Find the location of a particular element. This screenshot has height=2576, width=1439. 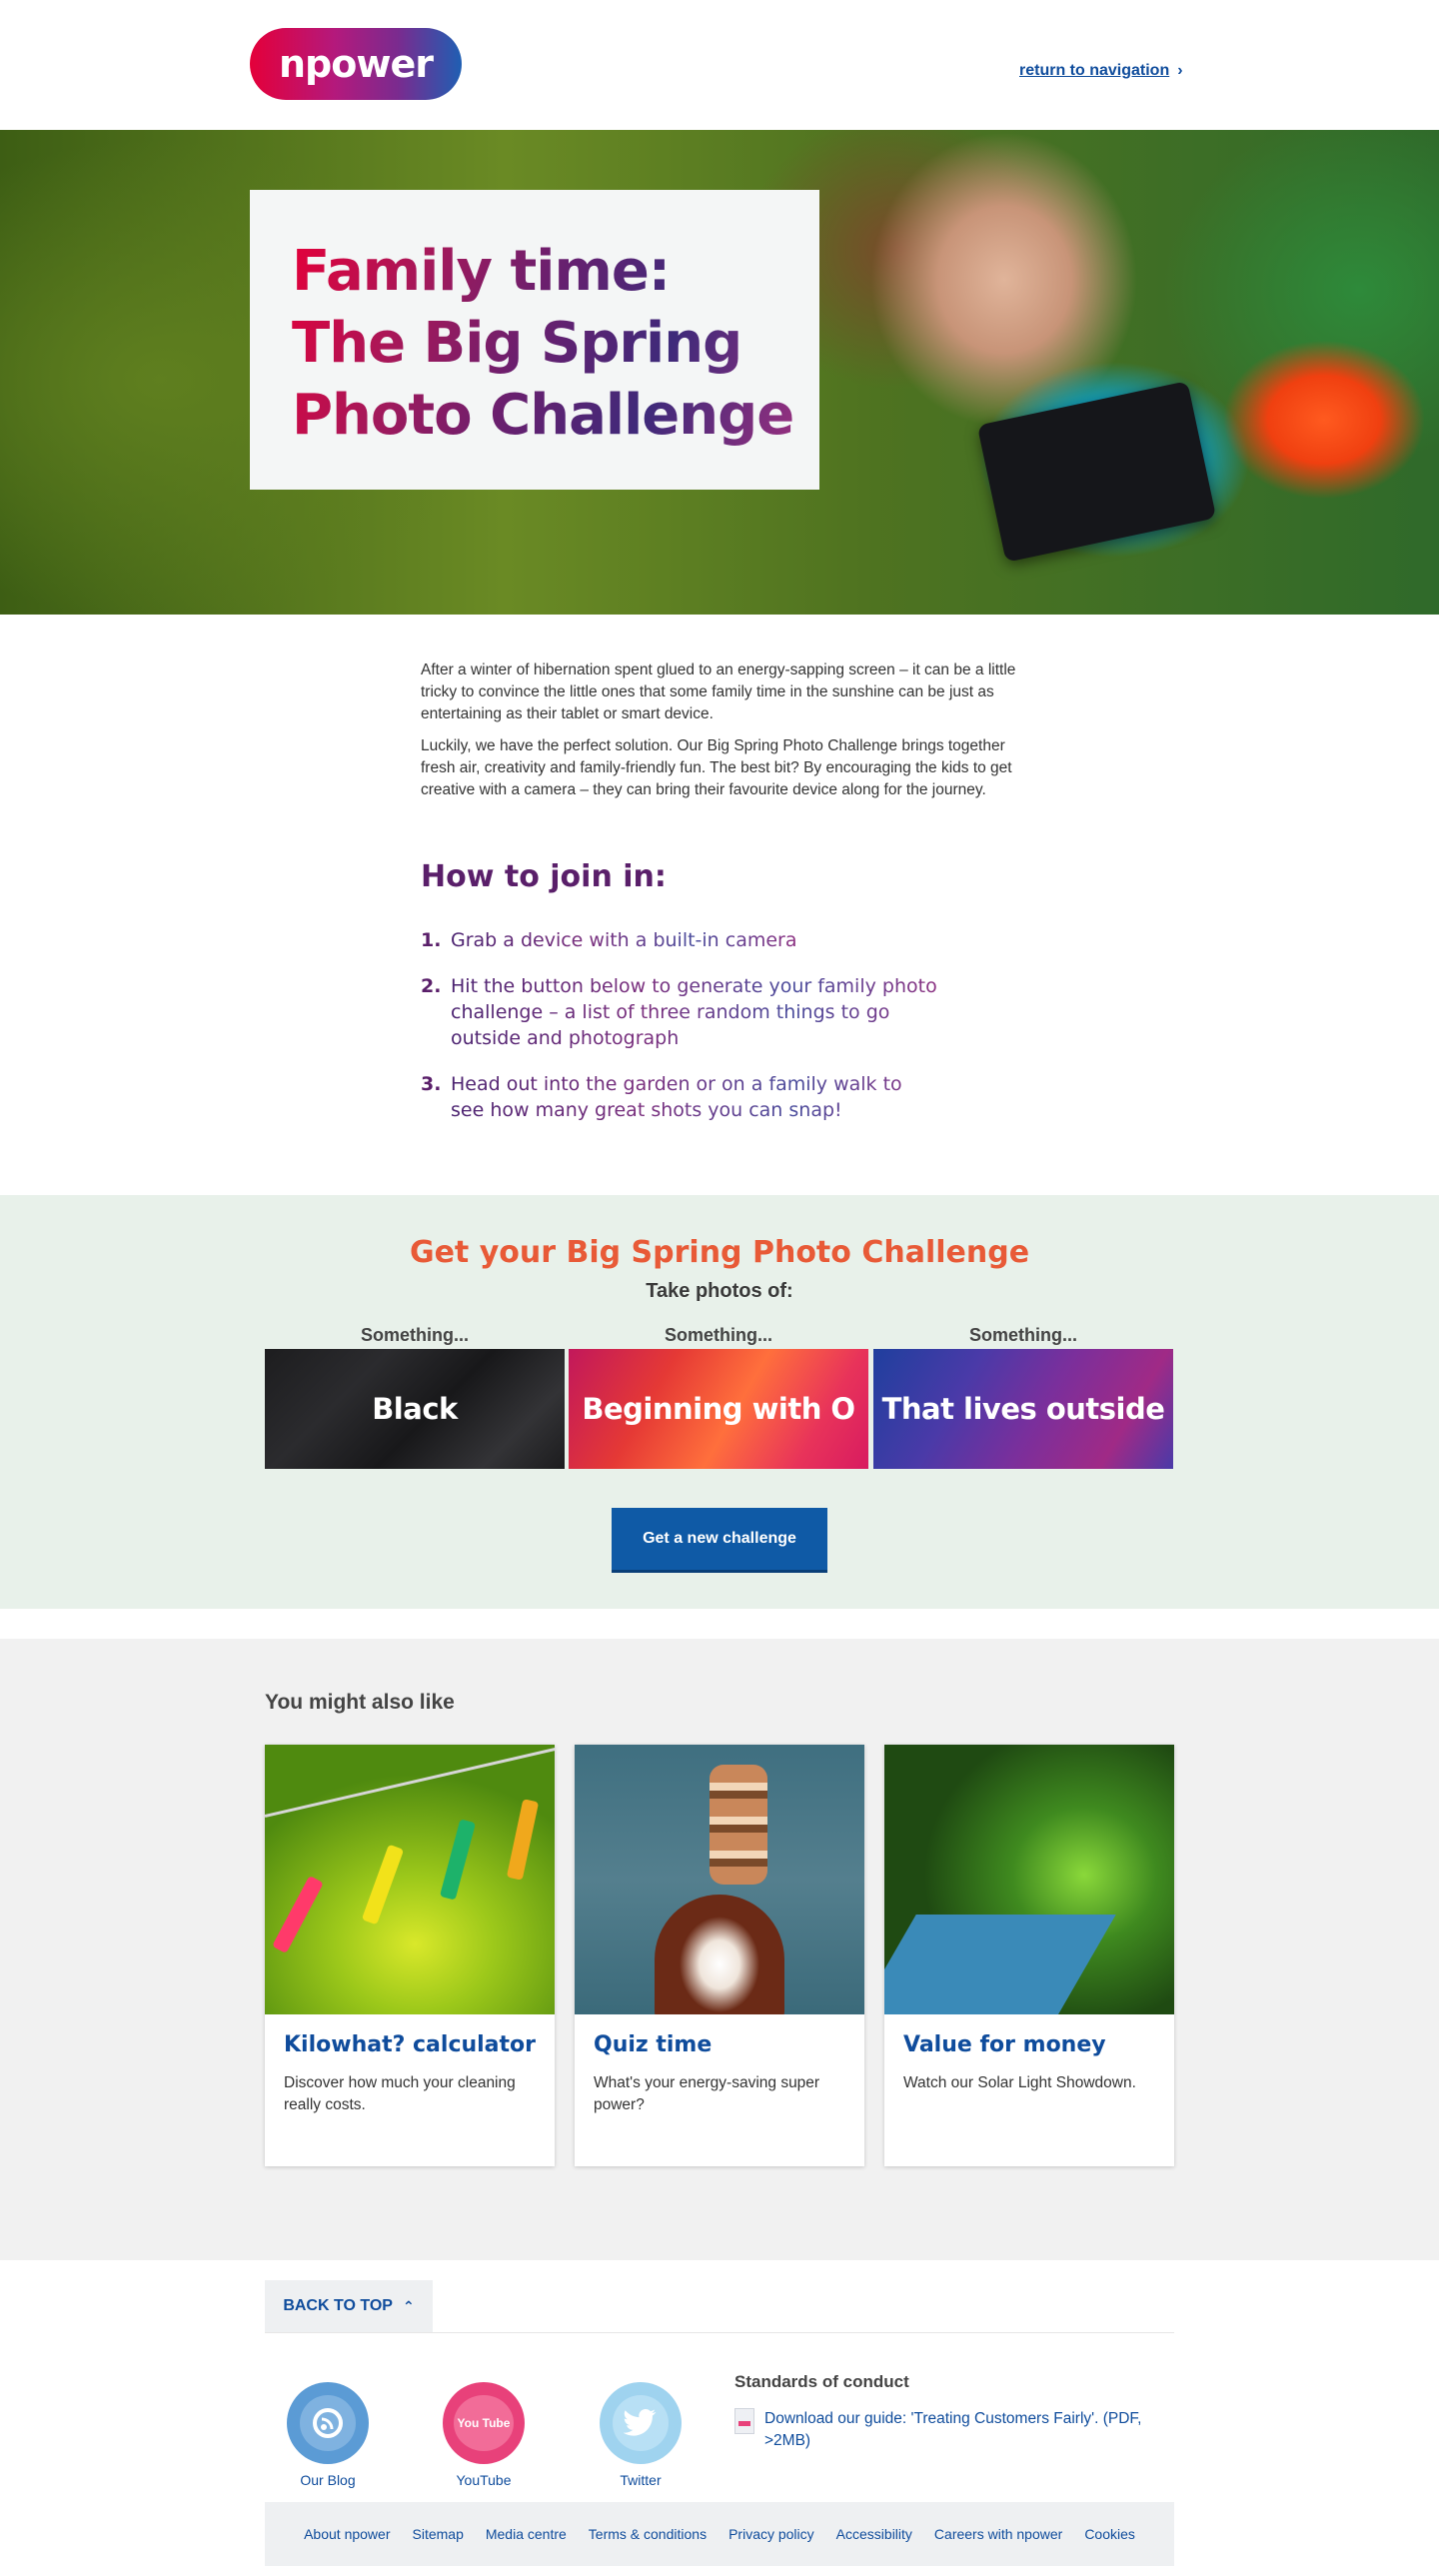

tile-value: Black is located at coordinates (415, 1409).